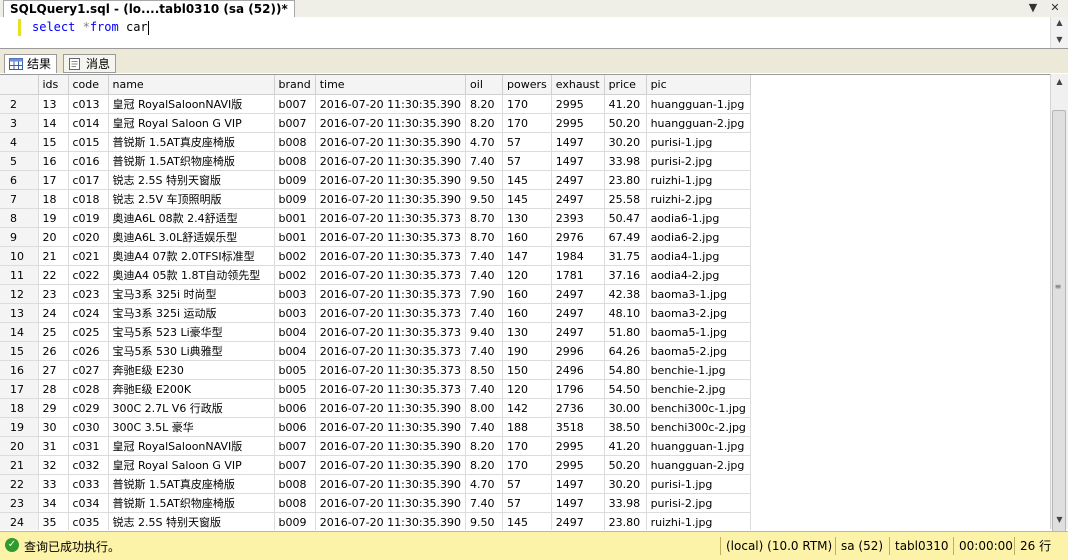  What do you see at coordinates (698, 85) in the screenshot?
I see `column-header-pic: pic` at bounding box center [698, 85].